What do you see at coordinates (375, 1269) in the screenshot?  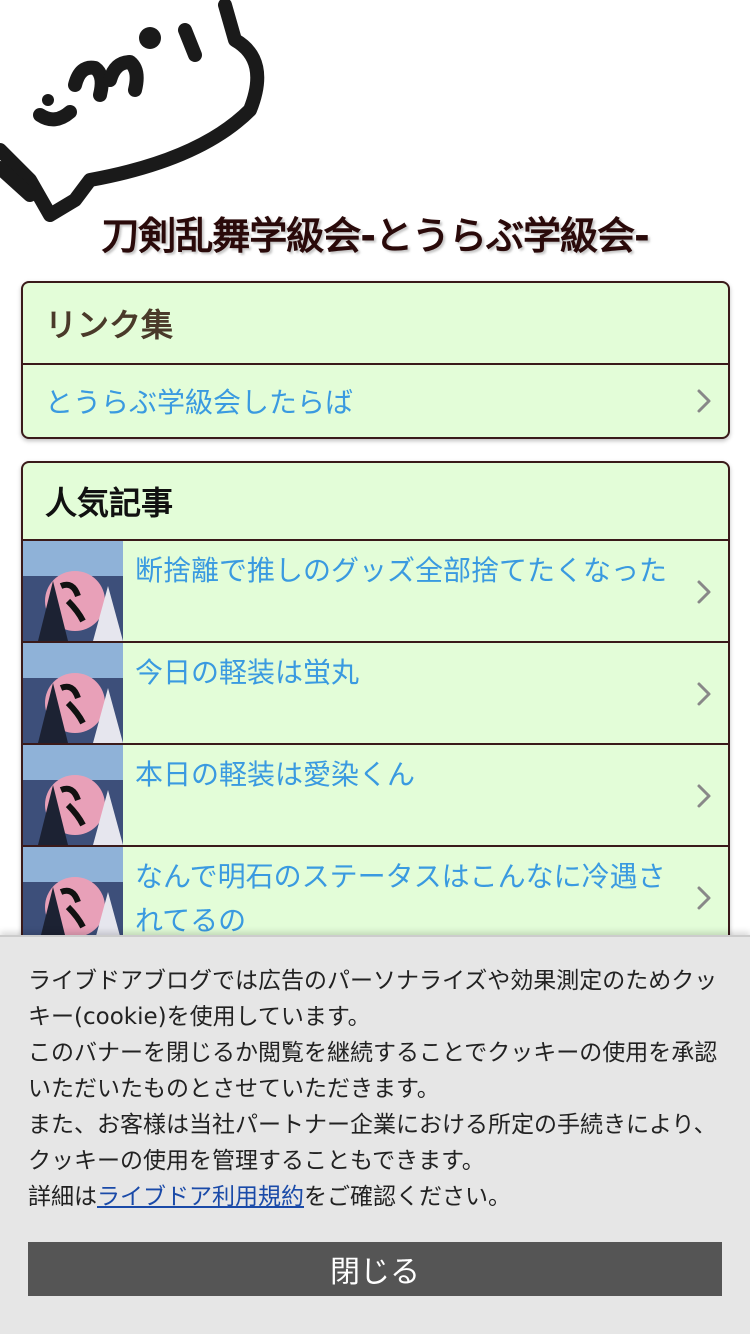 I see `close-button: 閉じる` at bounding box center [375, 1269].